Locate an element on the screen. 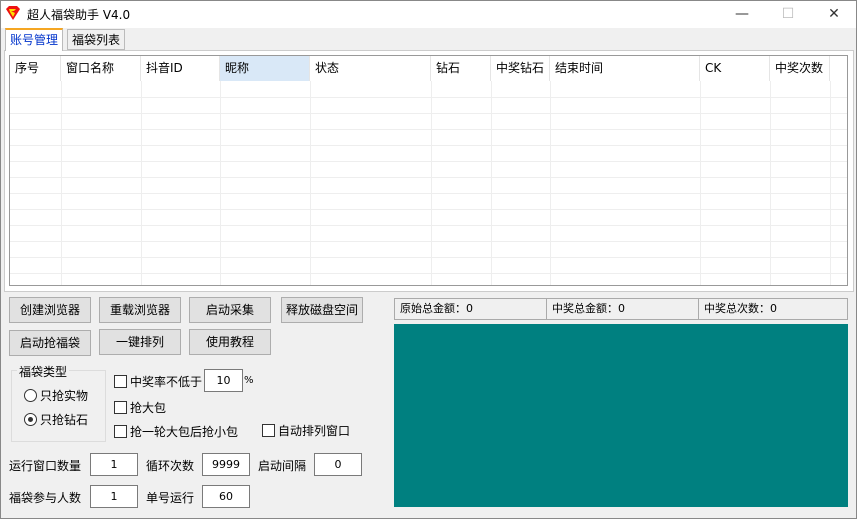  tab-account-management: 账号管理 is located at coordinates (34, 39).